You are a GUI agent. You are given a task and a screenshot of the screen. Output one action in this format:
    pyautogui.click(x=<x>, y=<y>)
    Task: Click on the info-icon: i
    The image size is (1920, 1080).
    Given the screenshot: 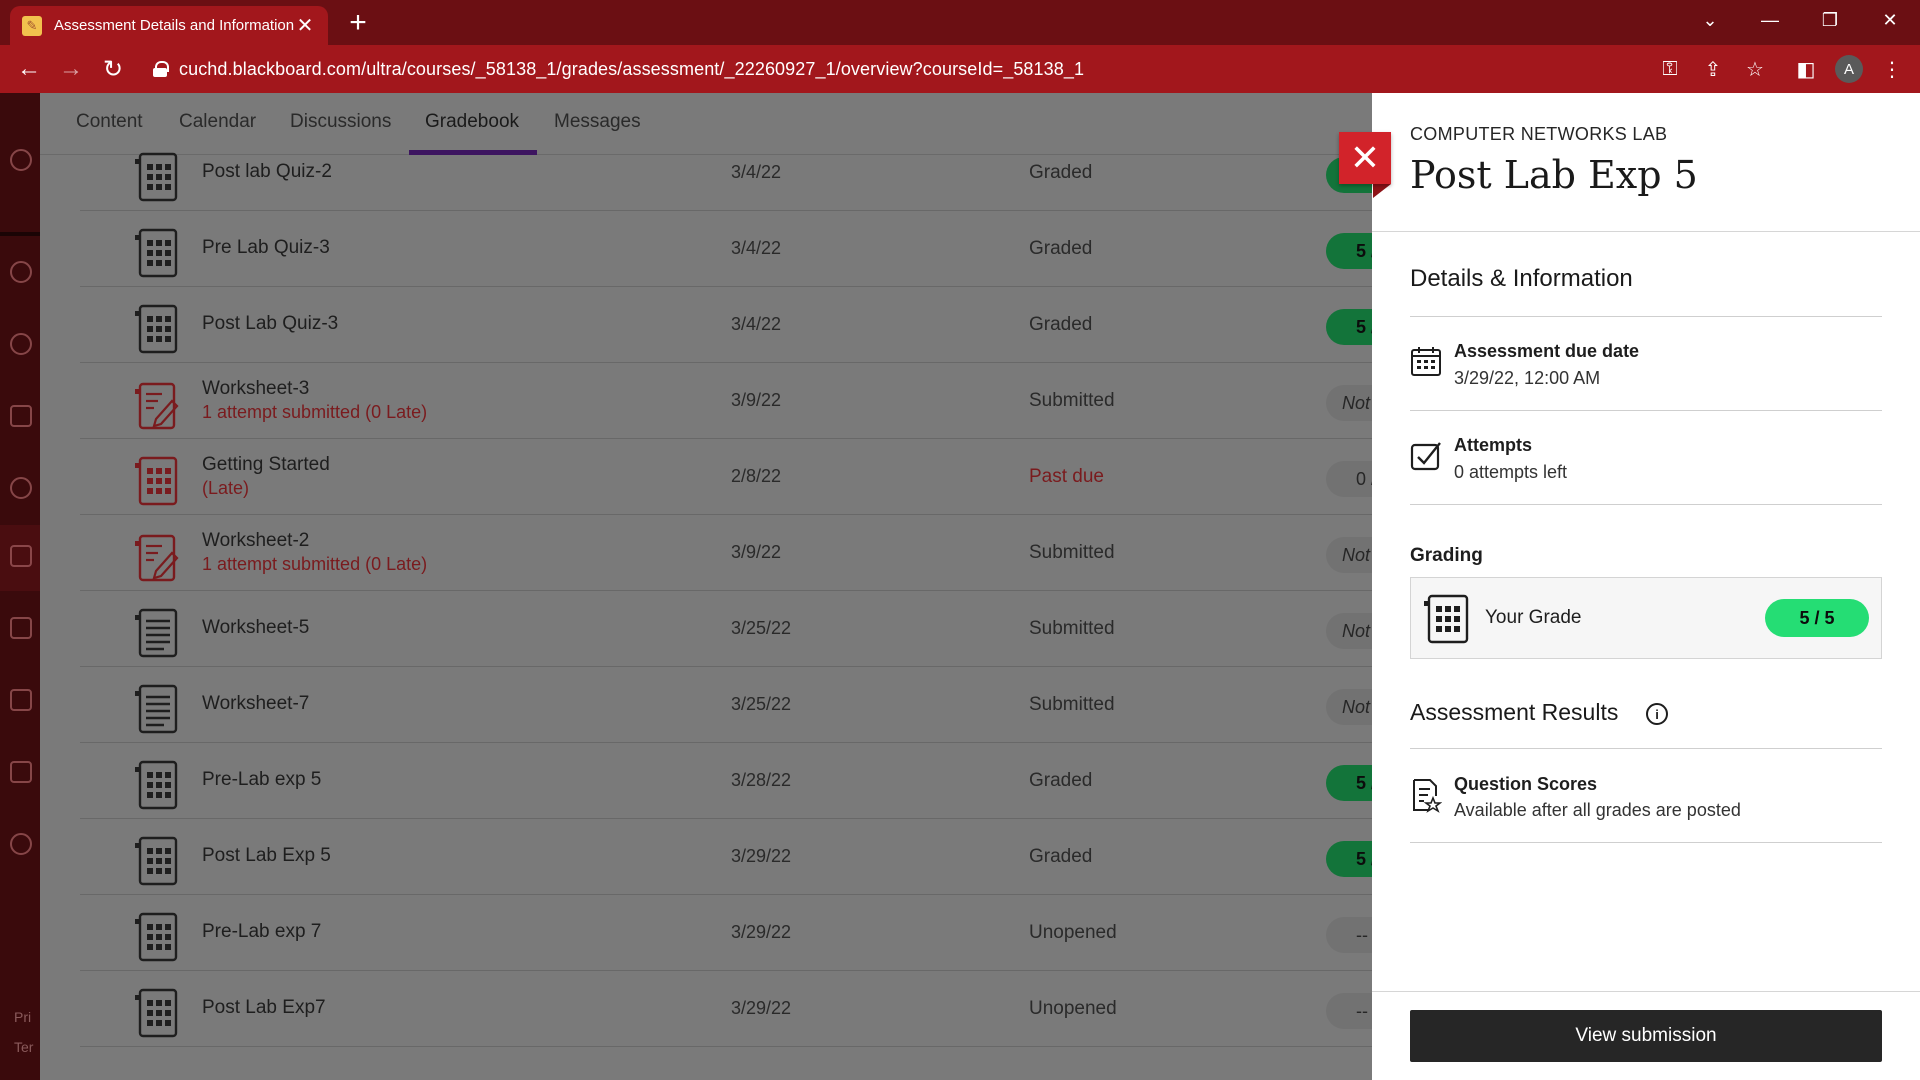 What is the action you would take?
    pyautogui.click(x=1657, y=714)
    